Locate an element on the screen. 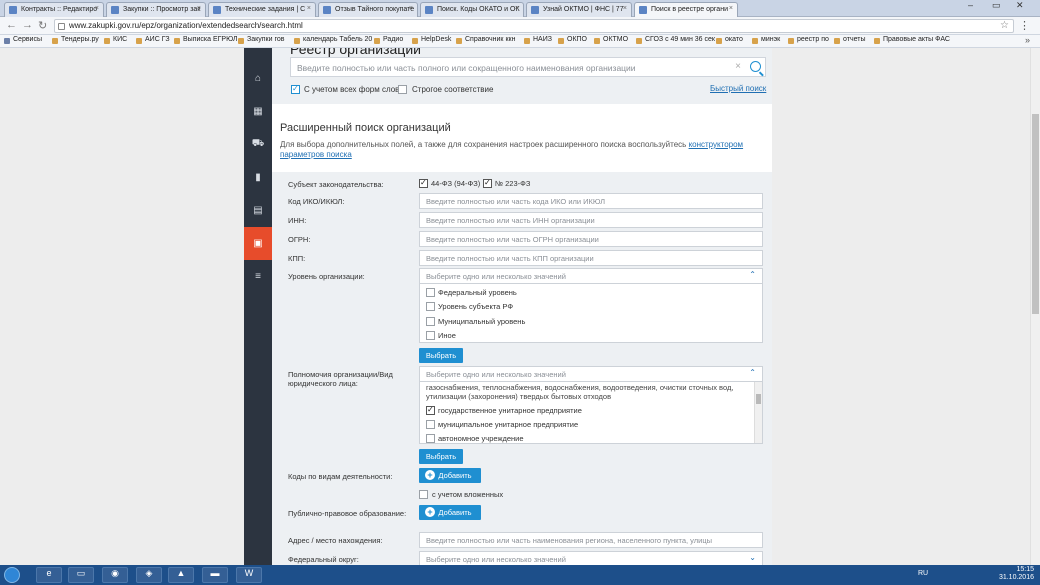 This screenshot has height=585, width=1040. clear-icon: × is located at coordinates (738, 66).